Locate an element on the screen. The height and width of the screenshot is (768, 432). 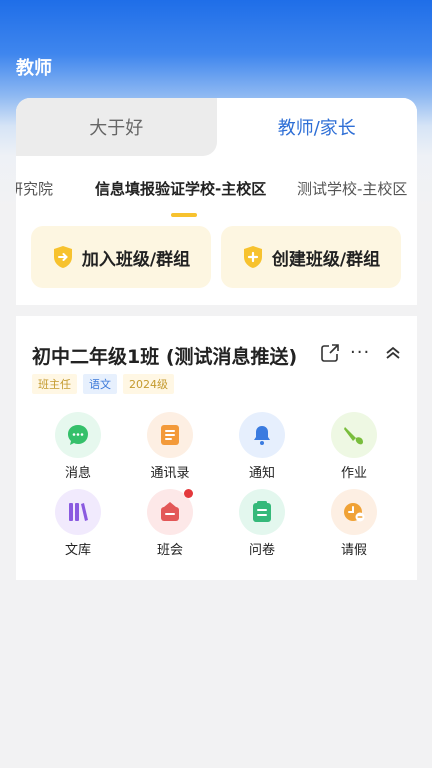
feature-contacts: 通讯录 is located at coordinates (170, 446).